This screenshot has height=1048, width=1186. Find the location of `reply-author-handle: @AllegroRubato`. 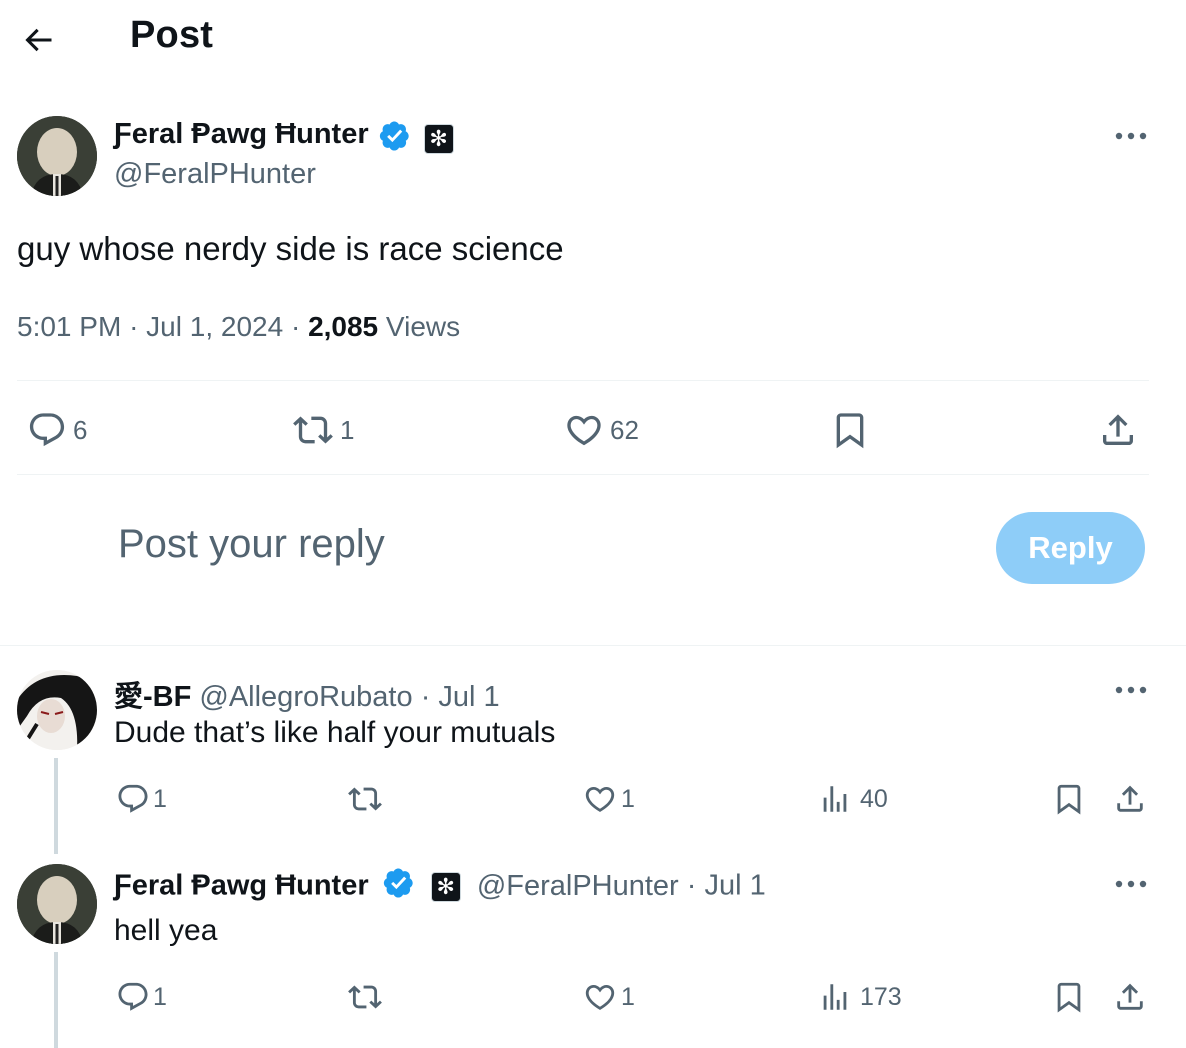

reply-author-handle: @AllegroRubato is located at coordinates (305, 697).